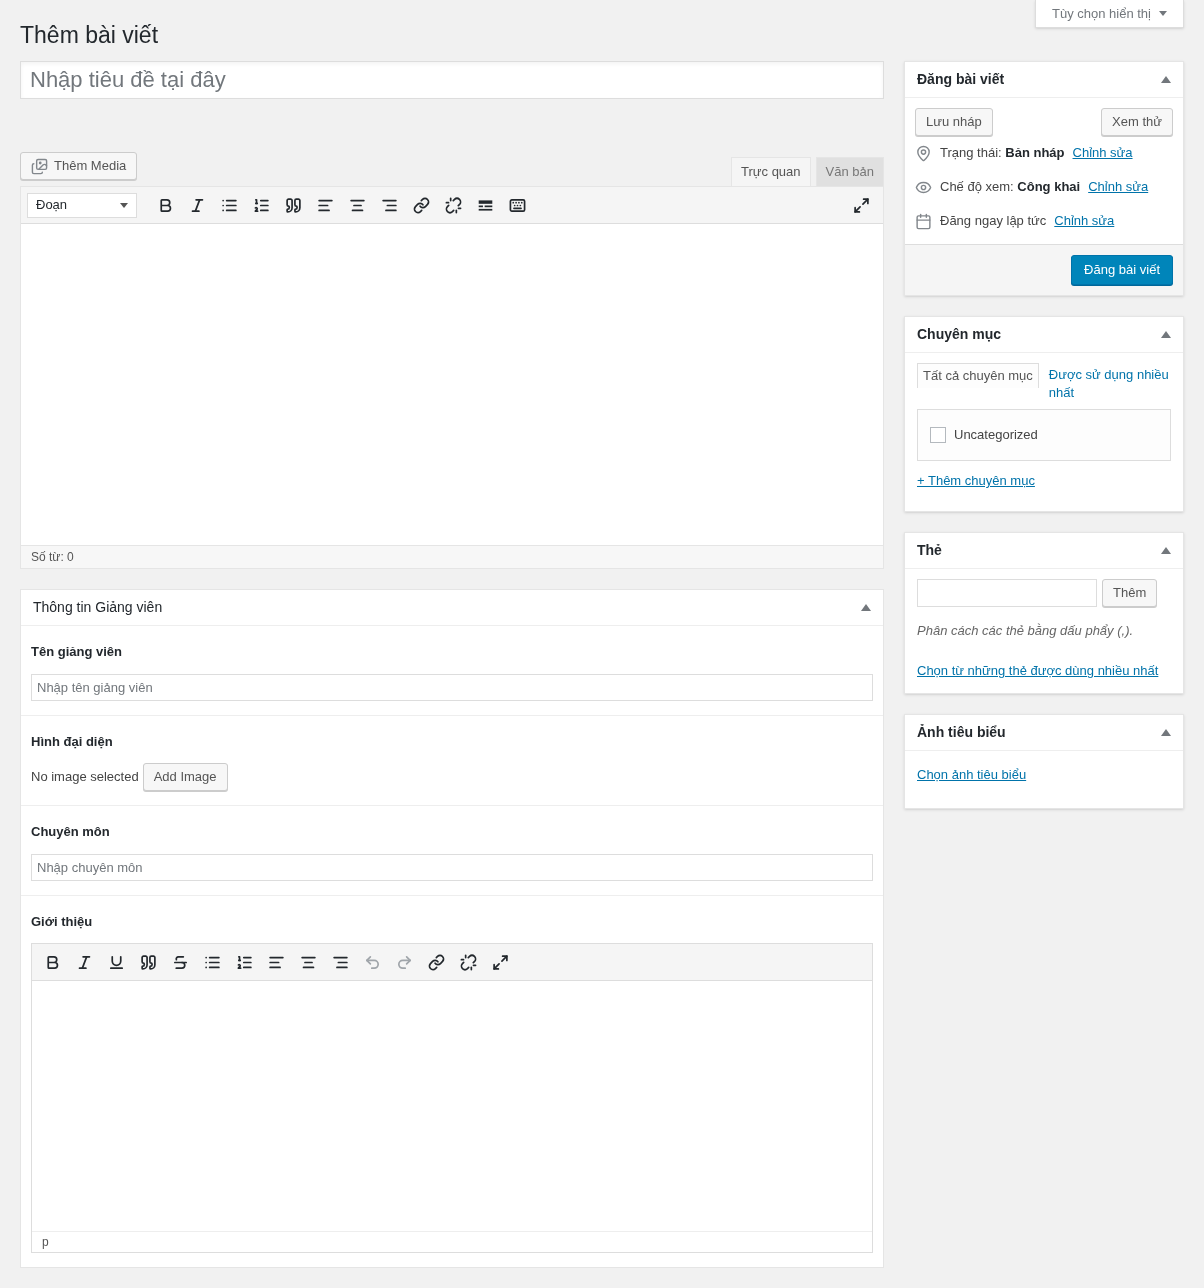 This screenshot has height=1288, width=1204. Describe the element at coordinates (993, 221) in the screenshot. I see `publish-setting: Đăng ngay lập tức` at that location.